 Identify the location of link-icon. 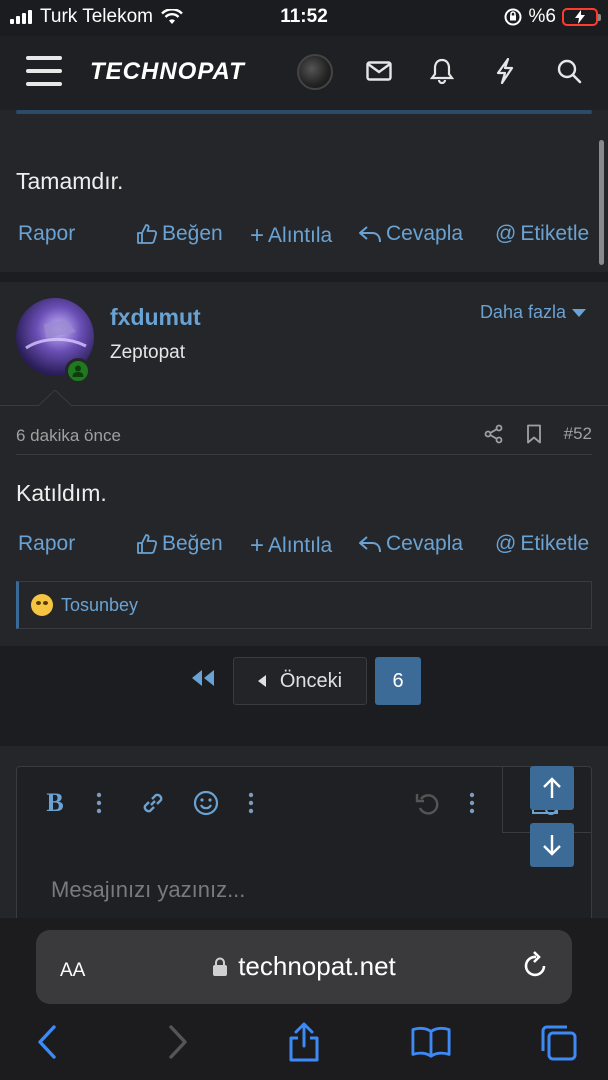
(153, 803).